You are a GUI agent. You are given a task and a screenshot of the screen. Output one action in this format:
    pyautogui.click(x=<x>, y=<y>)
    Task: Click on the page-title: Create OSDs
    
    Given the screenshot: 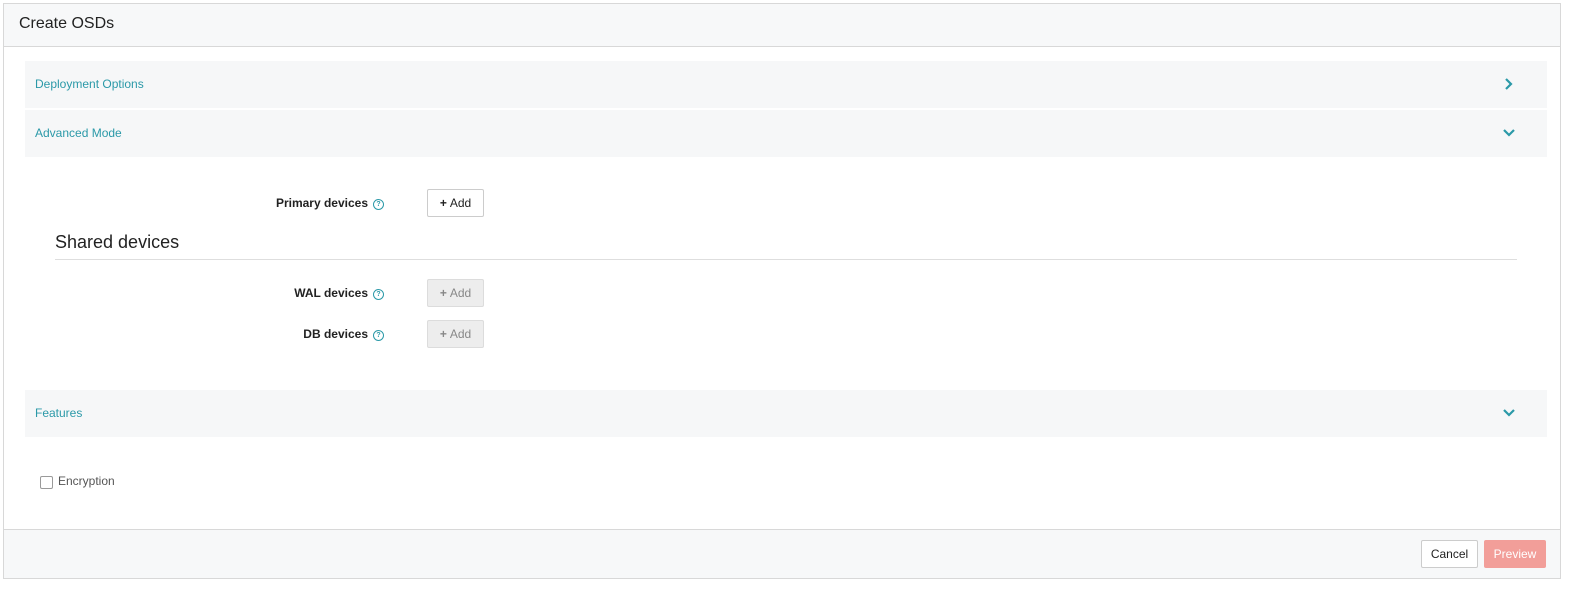 What is the action you would take?
    pyautogui.click(x=67, y=23)
    